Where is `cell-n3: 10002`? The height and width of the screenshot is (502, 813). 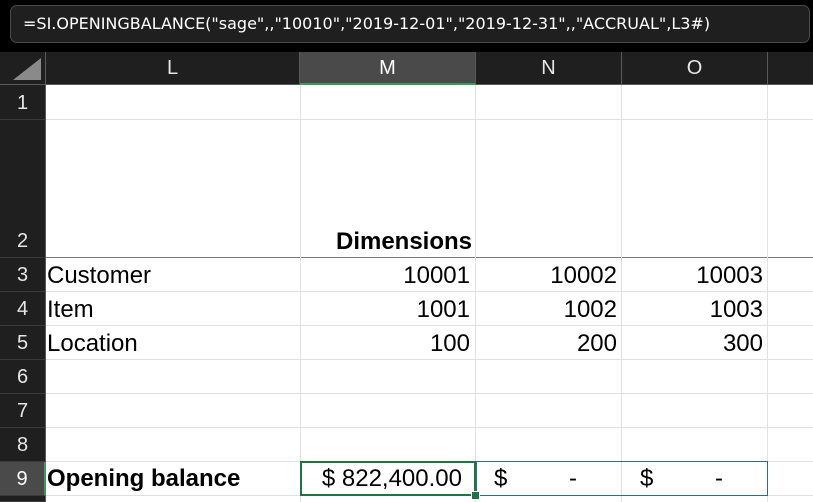 cell-n3: 10002 is located at coordinates (546, 275).